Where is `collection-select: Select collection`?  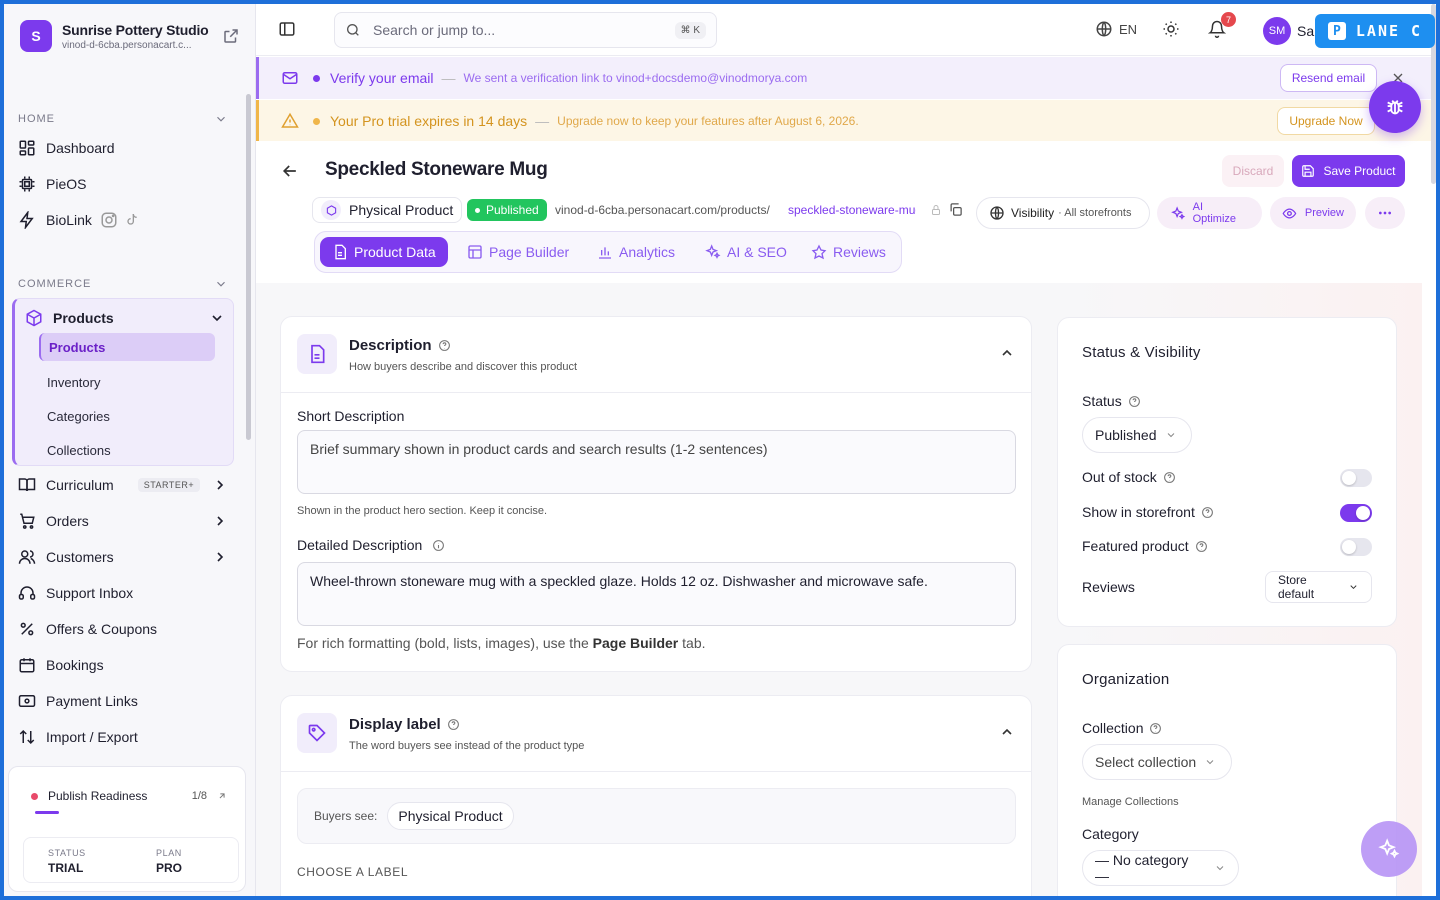
collection-select: Select collection is located at coordinates (1157, 762).